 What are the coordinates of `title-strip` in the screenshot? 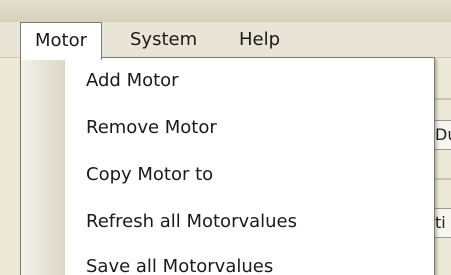 It's located at (225, 11).